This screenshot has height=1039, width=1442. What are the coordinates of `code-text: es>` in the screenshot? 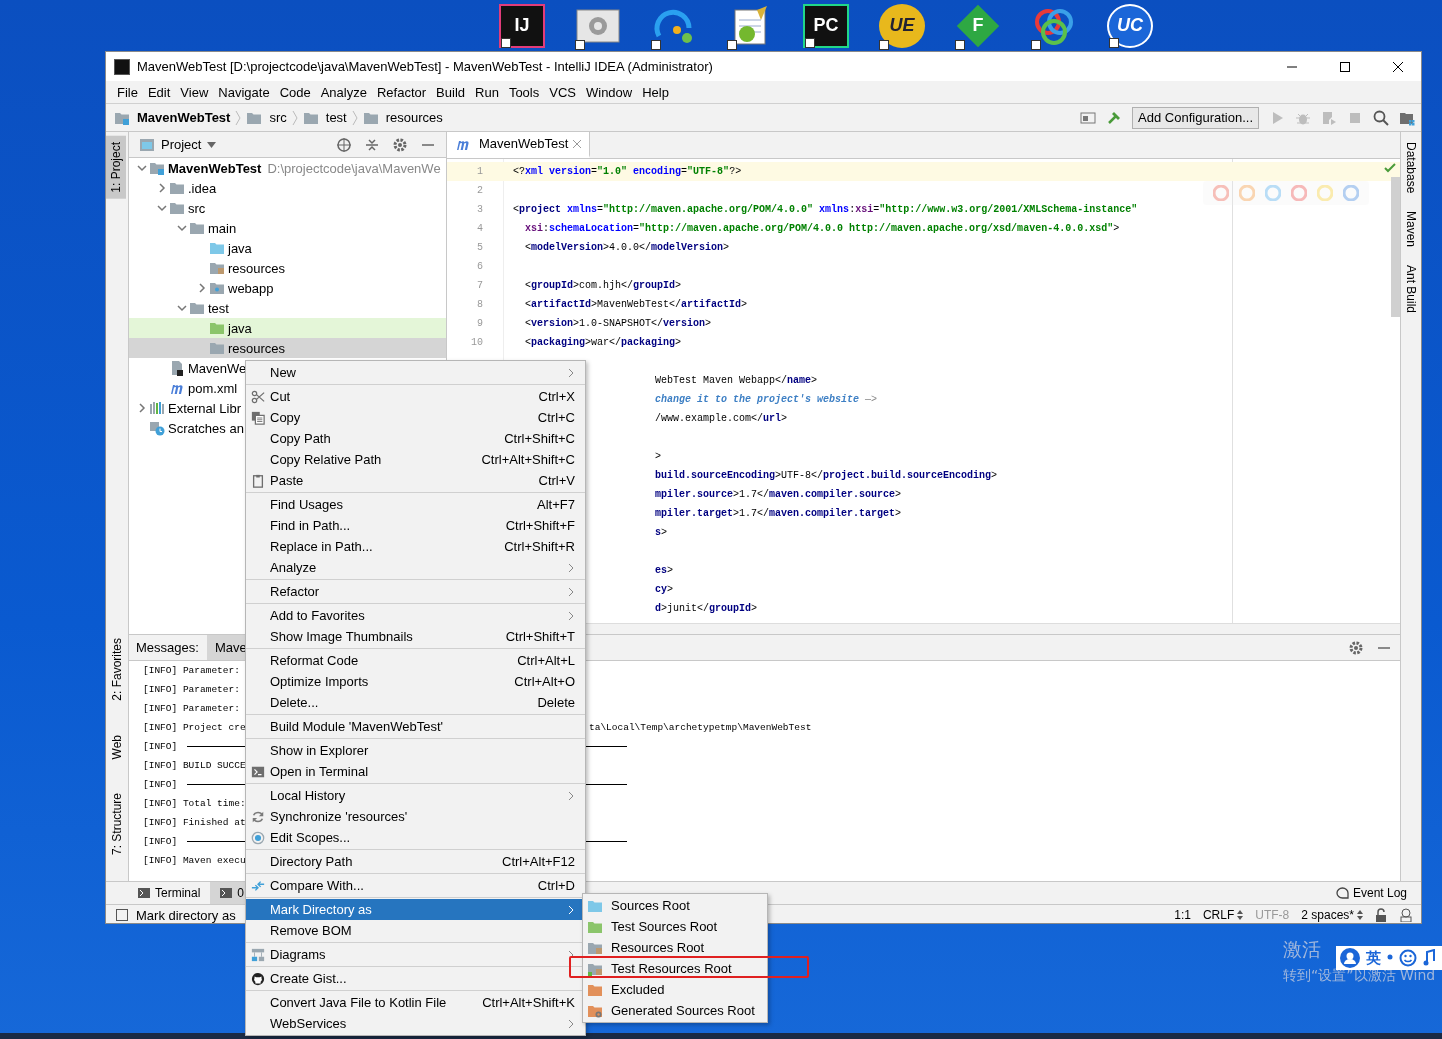 It's located at (664, 570).